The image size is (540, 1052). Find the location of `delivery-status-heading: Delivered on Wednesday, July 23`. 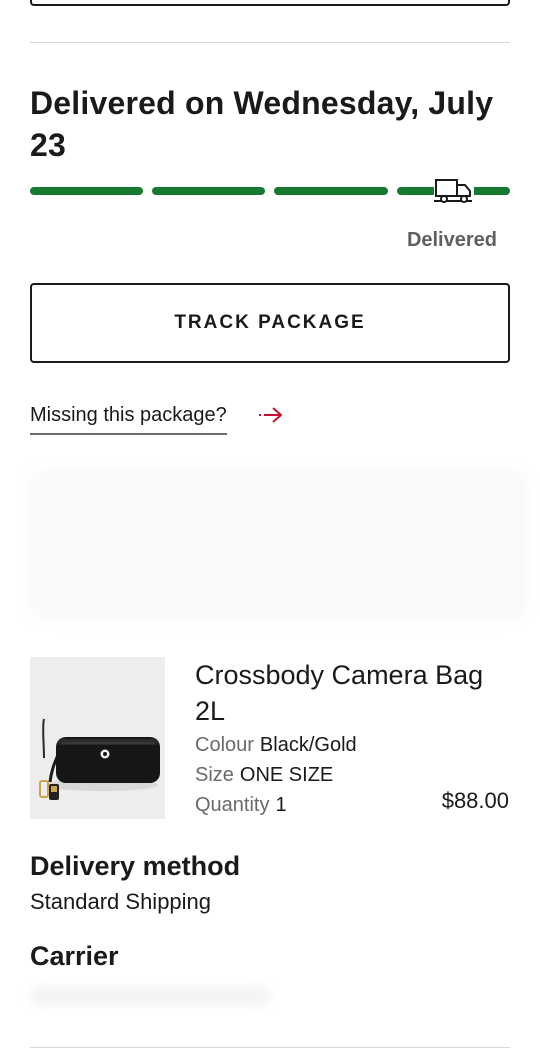

delivery-status-heading: Delivered on Wednesday, July 23 is located at coordinates (262, 124).